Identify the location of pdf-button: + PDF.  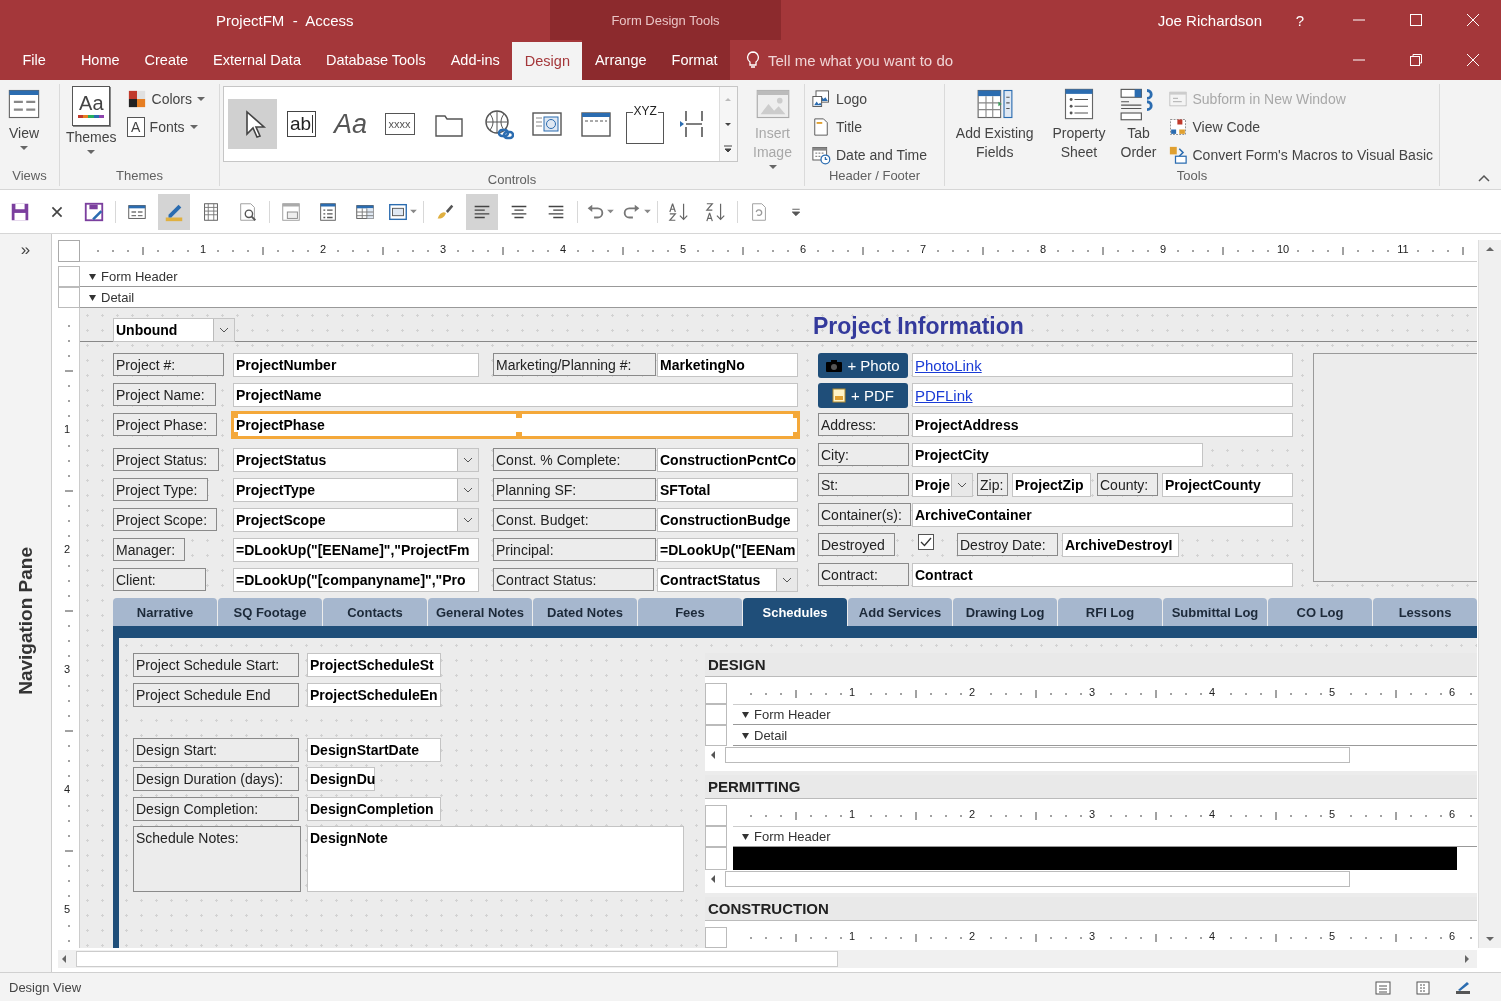
(863, 395).